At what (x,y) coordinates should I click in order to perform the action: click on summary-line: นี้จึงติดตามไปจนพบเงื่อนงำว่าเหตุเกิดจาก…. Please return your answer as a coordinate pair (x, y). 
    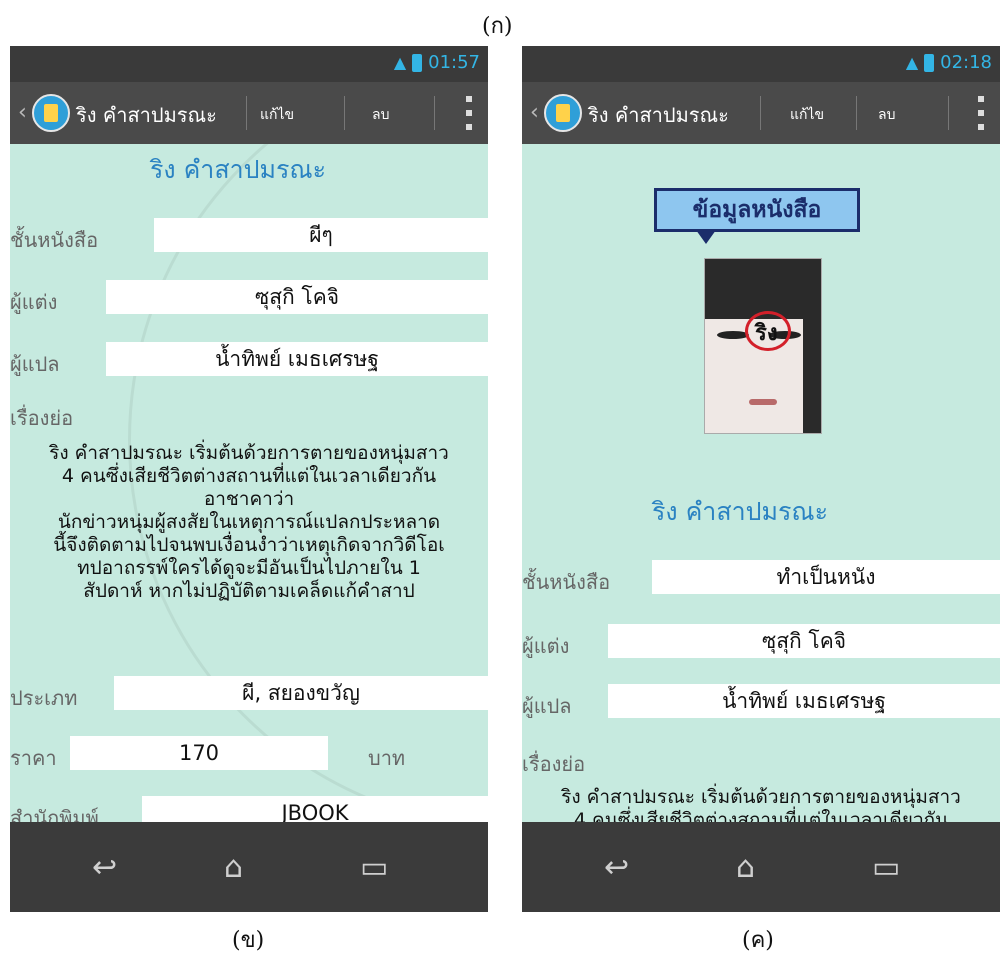
    Looking at the image, I should click on (249, 545).